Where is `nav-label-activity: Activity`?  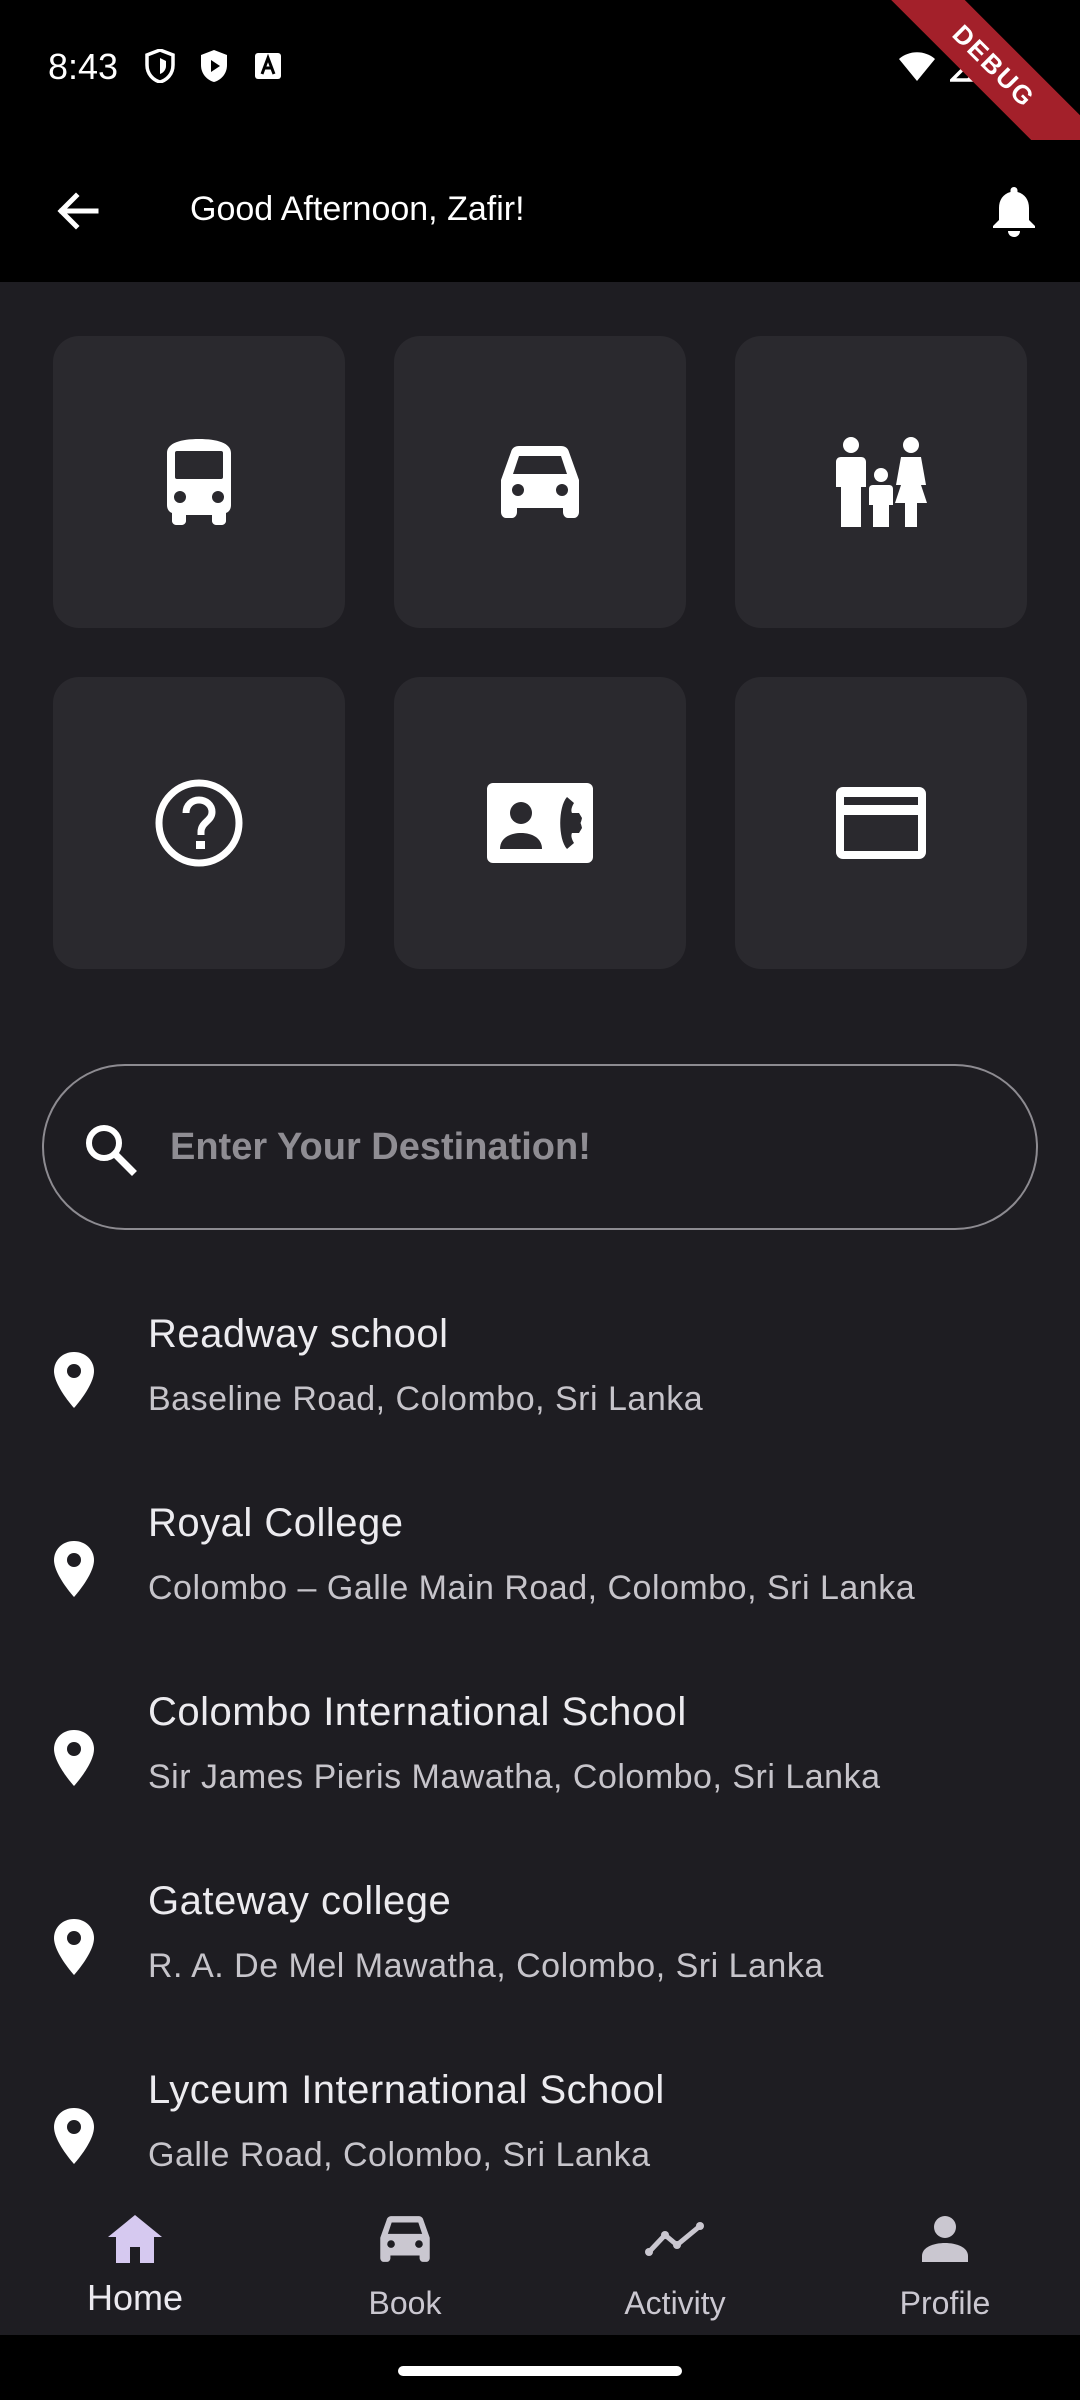 nav-label-activity: Activity is located at coordinates (675, 2303).